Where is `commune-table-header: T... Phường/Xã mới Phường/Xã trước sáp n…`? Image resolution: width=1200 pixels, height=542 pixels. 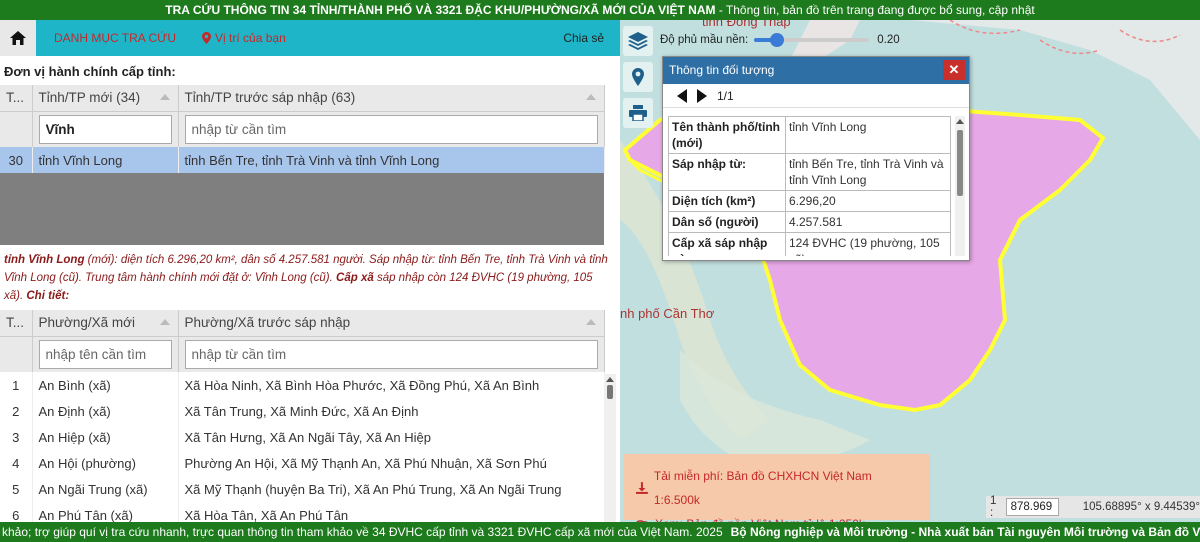 commune-table-header: T... Phường/Xã mới Phường/Xã trước sáp n… is located at coordinates (302, 323).